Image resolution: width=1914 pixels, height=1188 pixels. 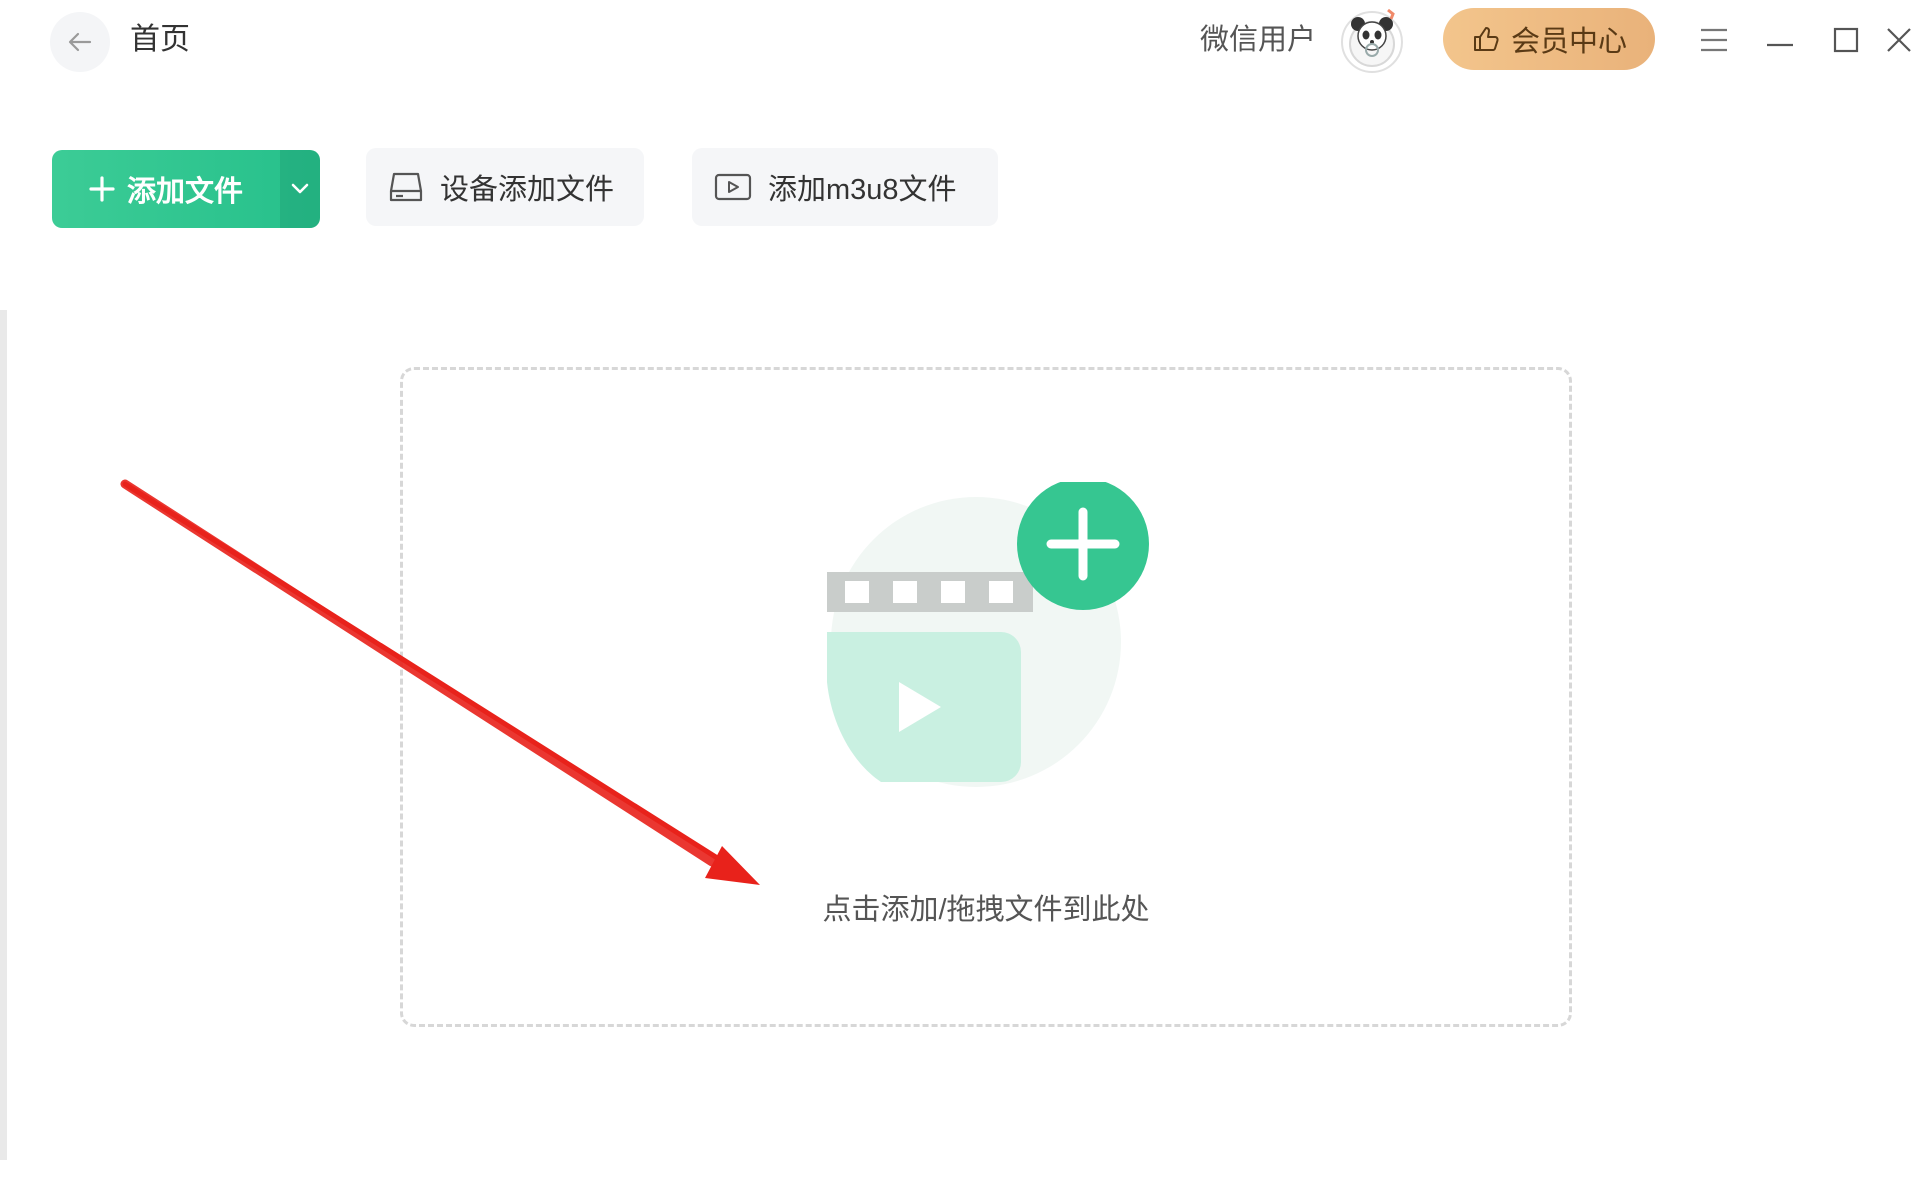 I want to click on add-file-dropdown, so click(x=300, y=189).